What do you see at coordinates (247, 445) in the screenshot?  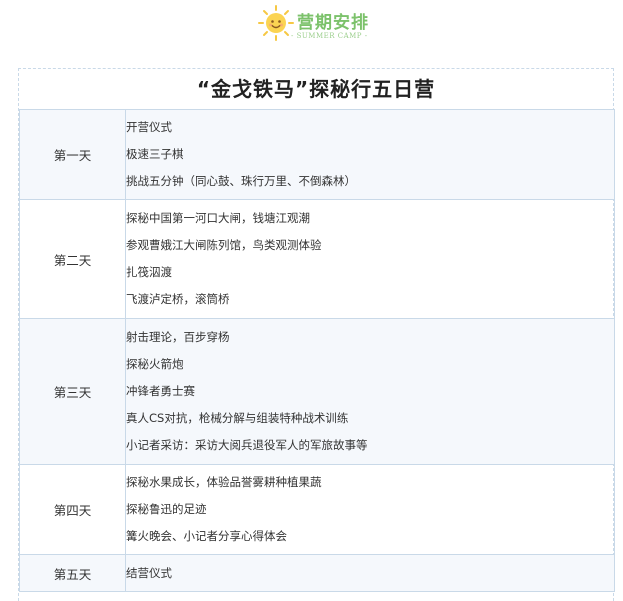 I see `activity-item: 小记者采访：采访大阅兵退役军人的军旅故事等` at bounding box center [247, 445].